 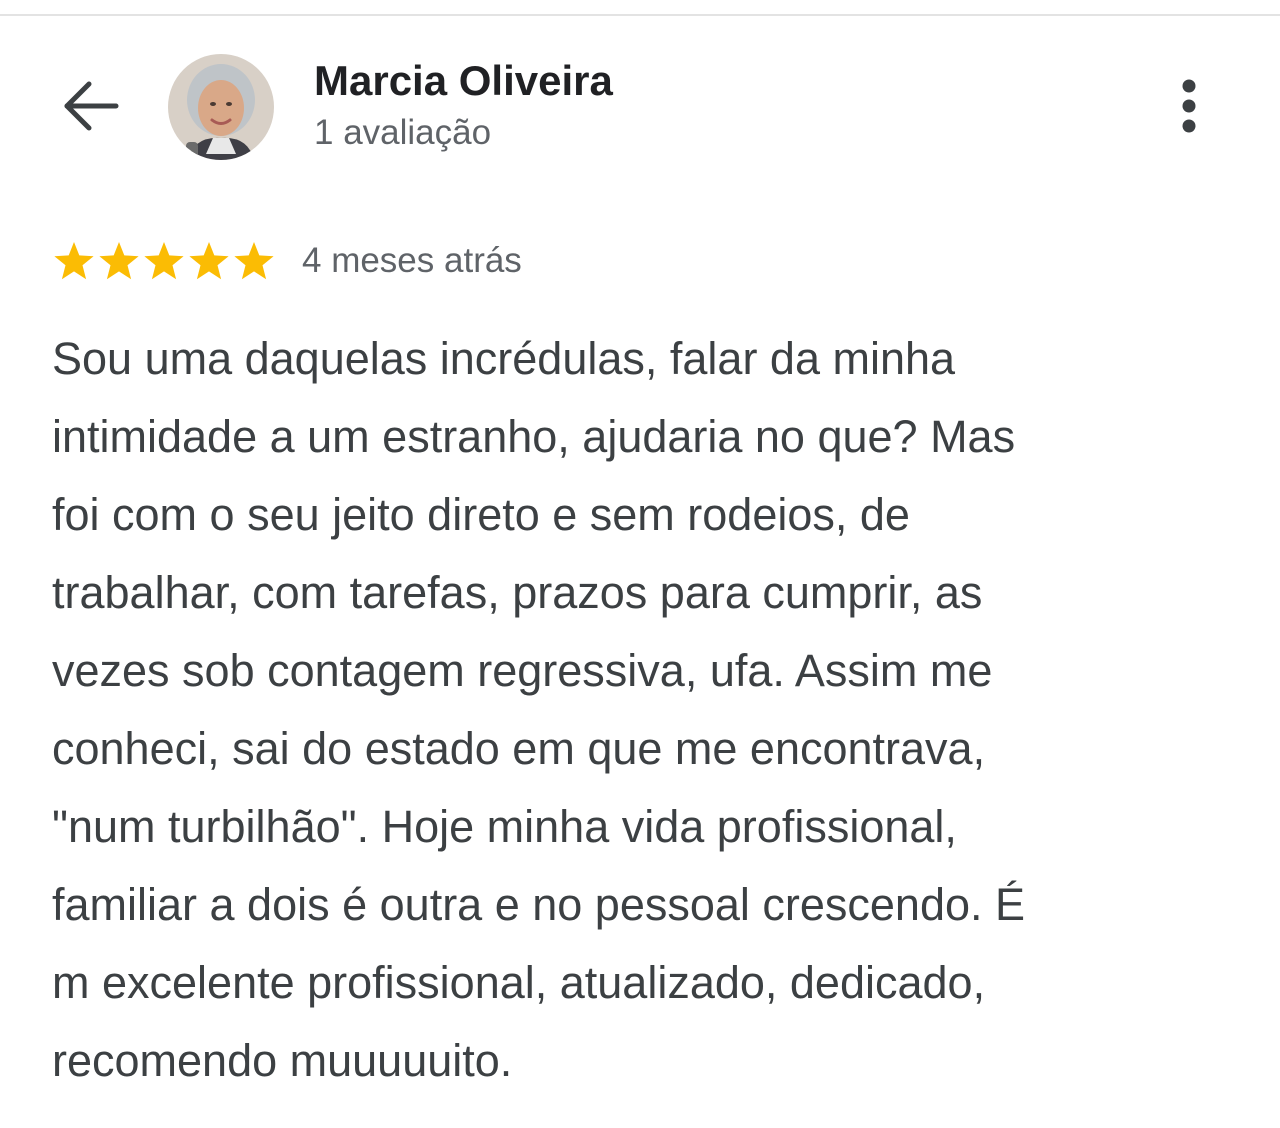 I want to click on profile-photo, so click(x=221, y=107).